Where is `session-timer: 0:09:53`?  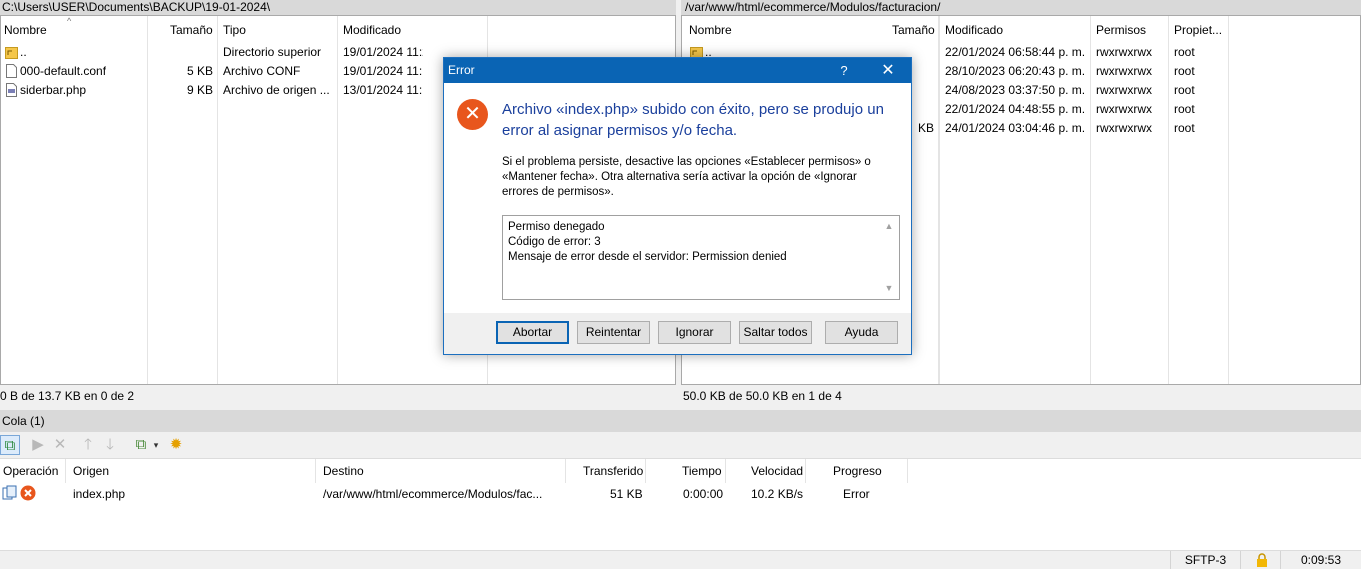
session-timer: 0:09:53 is located at coordinates (1320, 560).